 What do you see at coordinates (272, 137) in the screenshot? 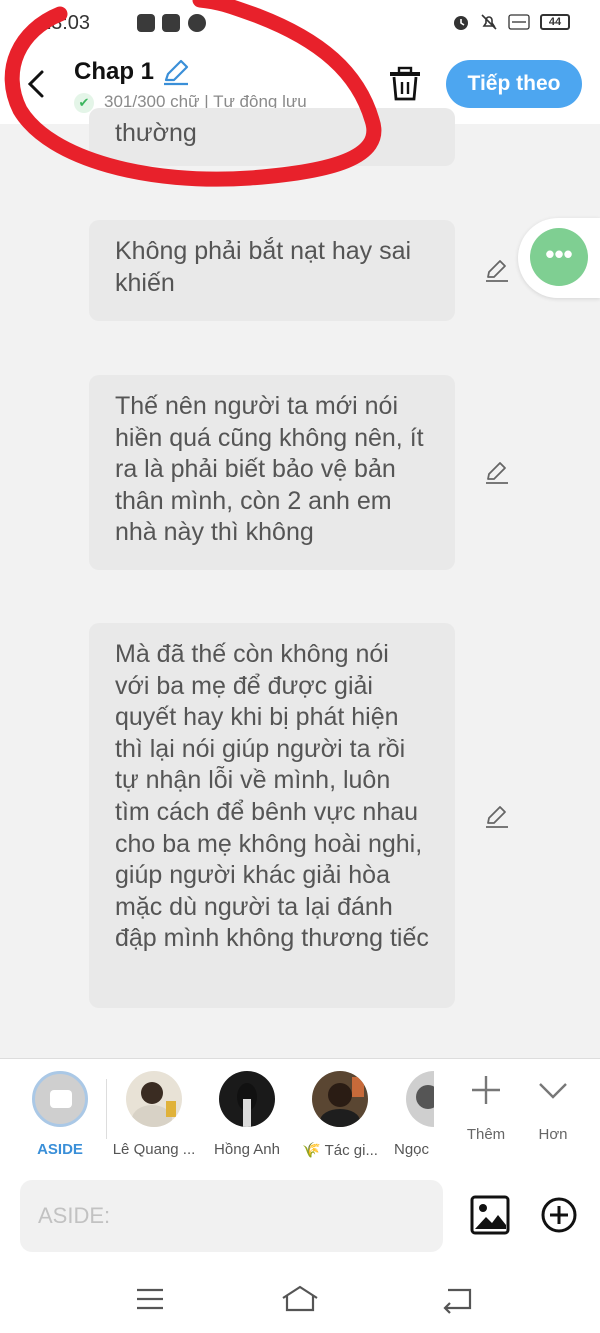
I see `message-bubble: thường` at bounding box center [272, 137].